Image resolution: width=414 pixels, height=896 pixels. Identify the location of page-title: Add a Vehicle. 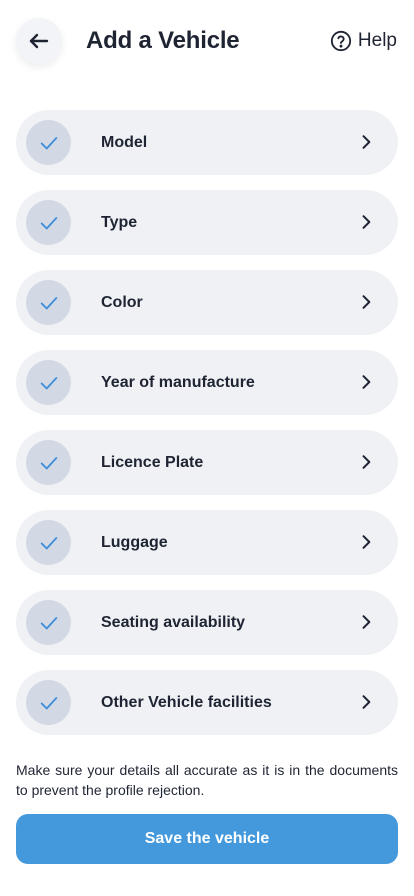
(163, 40).